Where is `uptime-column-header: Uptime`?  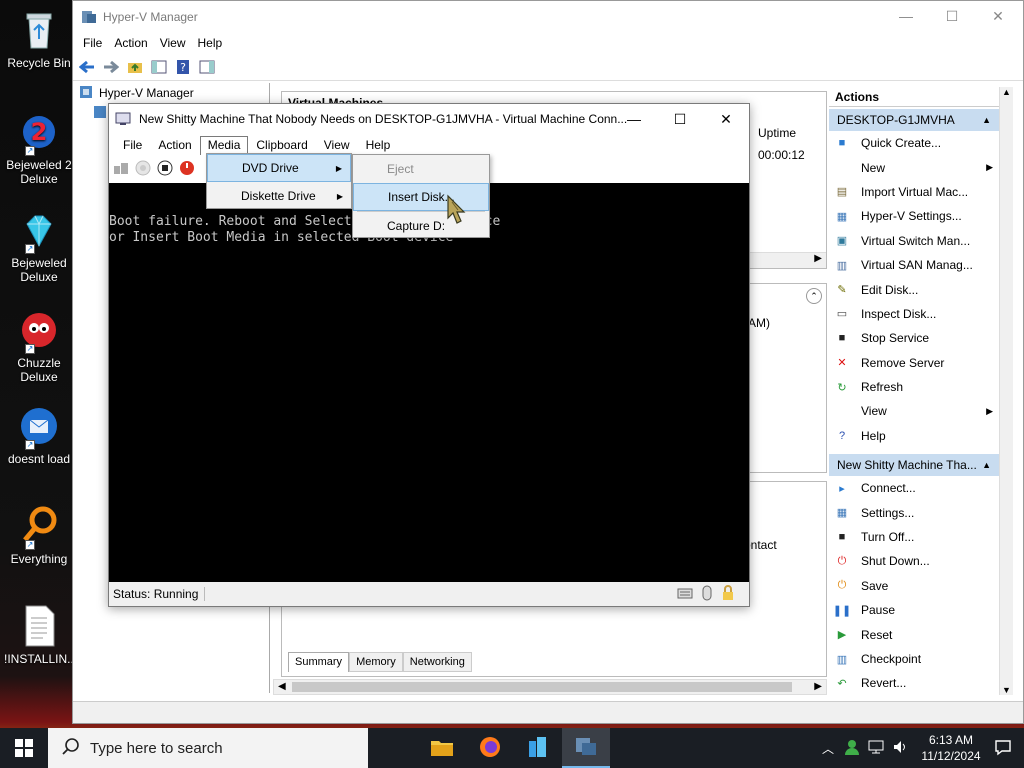
uptime-column-header: Uptime is located at coordinates (777, 133).